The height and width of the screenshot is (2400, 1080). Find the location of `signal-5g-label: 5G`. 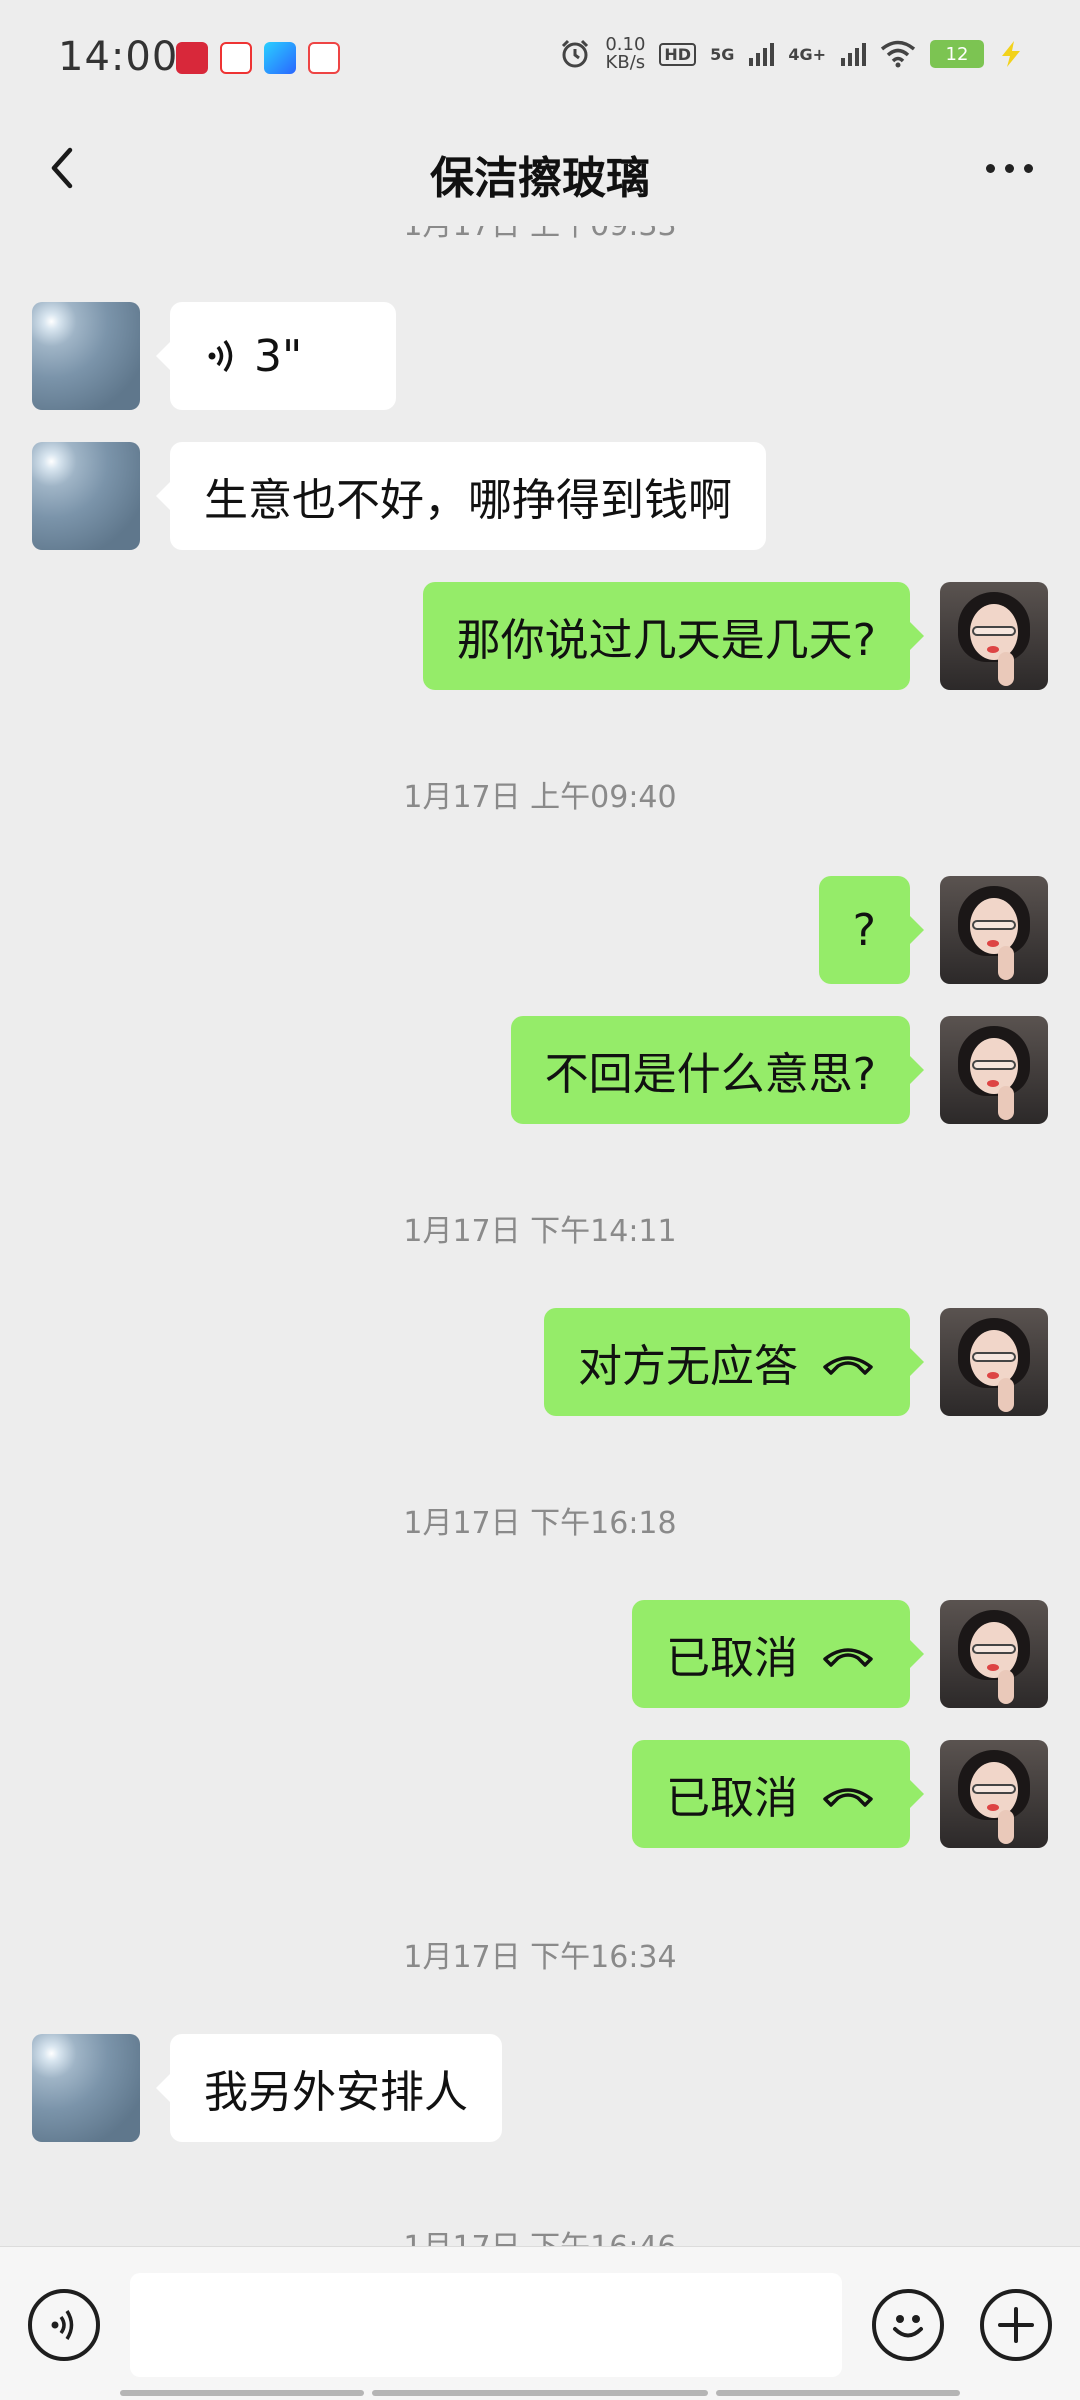

signal-5g-label: 5G is located at coordinates (722, 54).